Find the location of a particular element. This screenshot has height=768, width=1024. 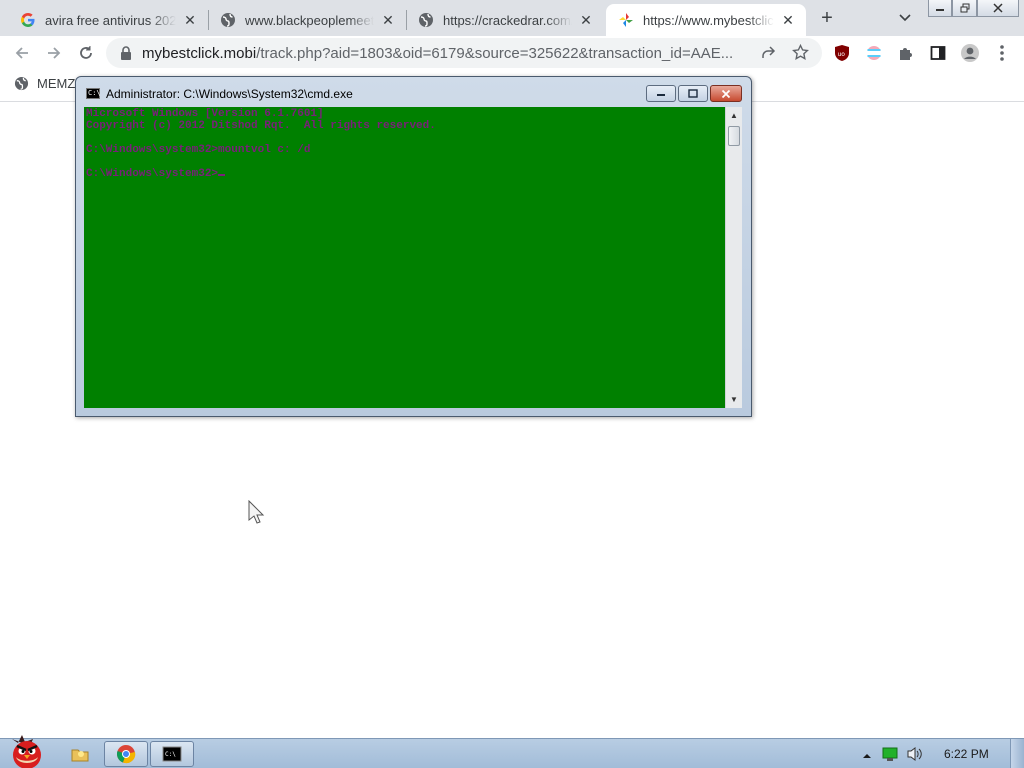

back-arrow-icon is located at coordinates (22, 53).